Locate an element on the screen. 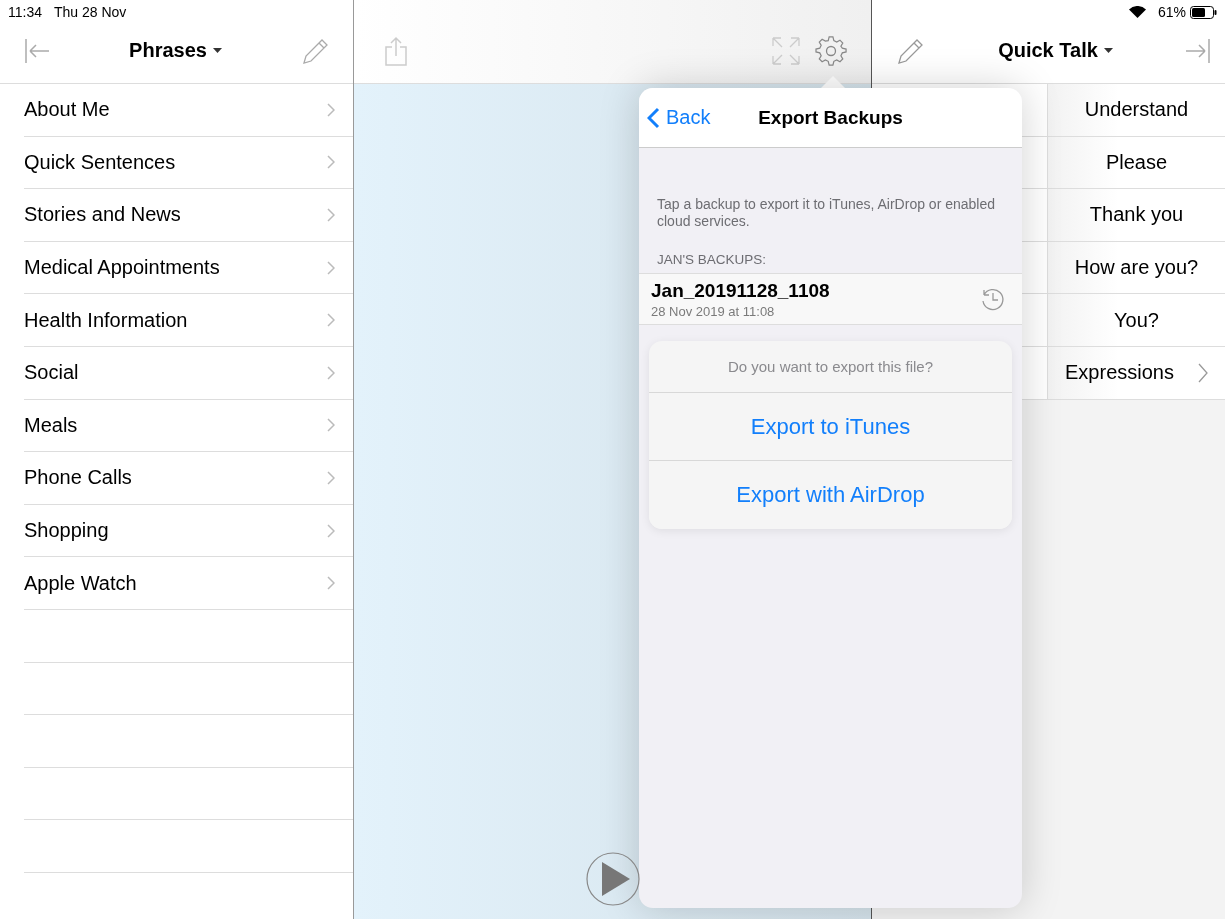 Image resolution: width=1225 pixels, height=919 pixels. folder-cell: Expressions is located at coordinates (1136, 373).